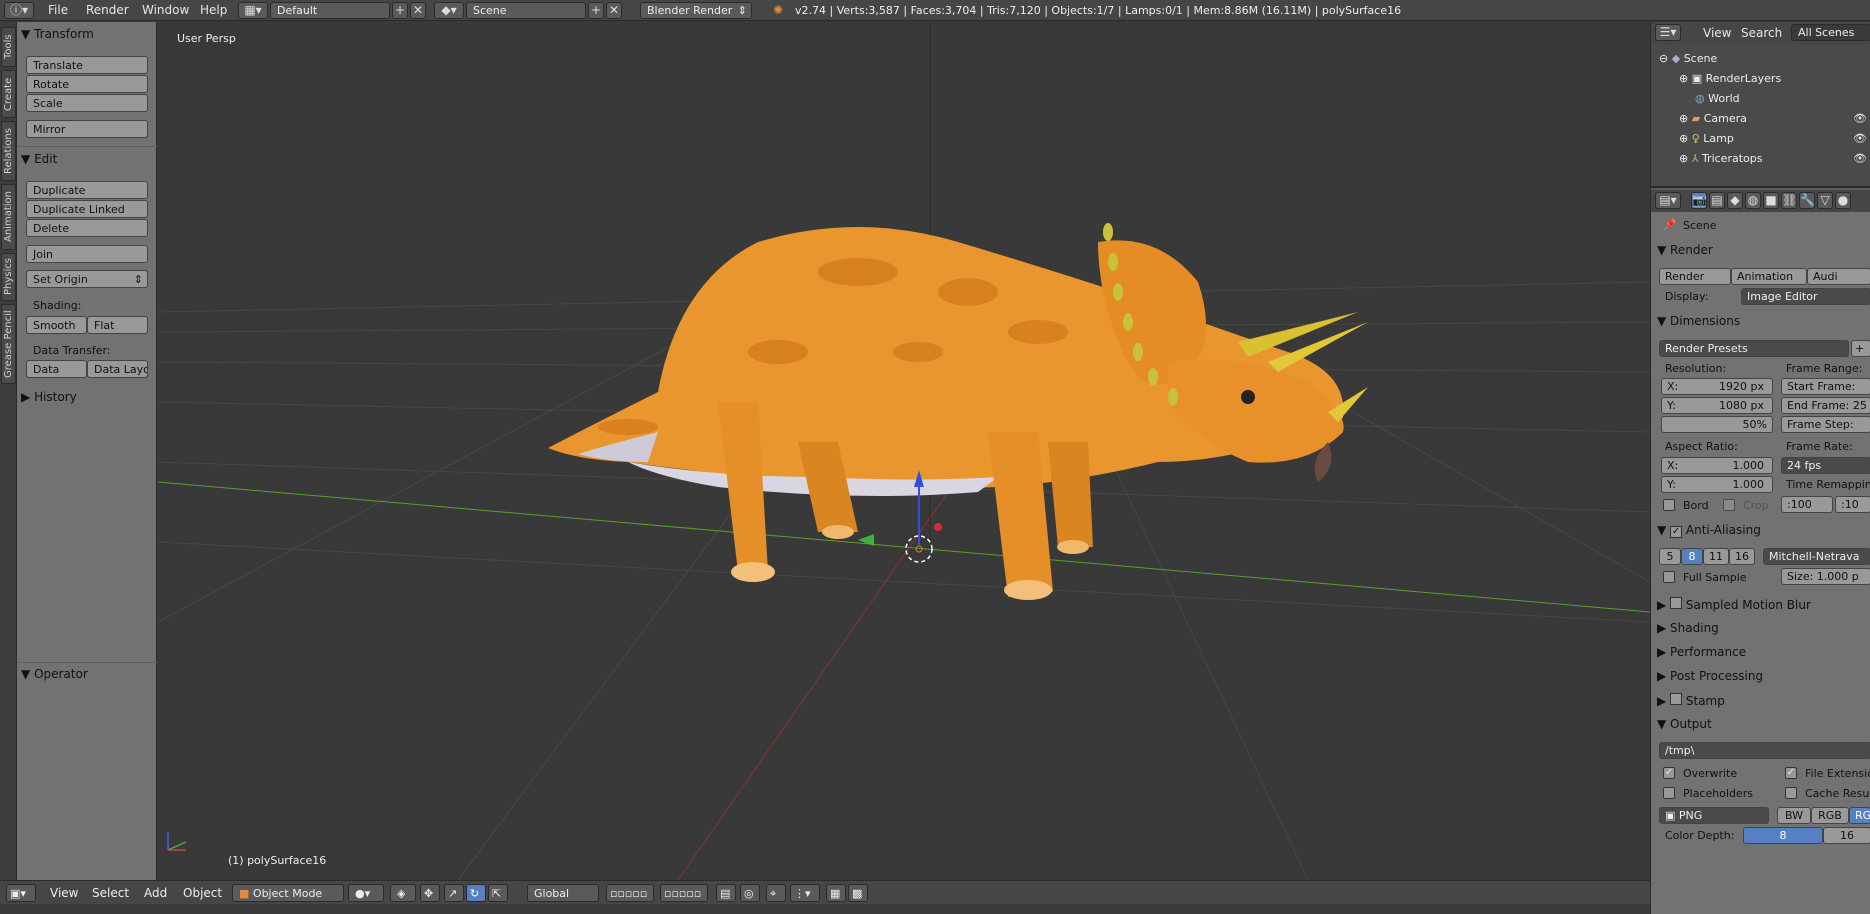 Image resolution: width=1870 pixels, height=914 pixels. What do you see at coordinates (1717, 386) in the screenshot?
I see `resolution-x-field: X: 1920 px` at bounding box center [1717, 386].